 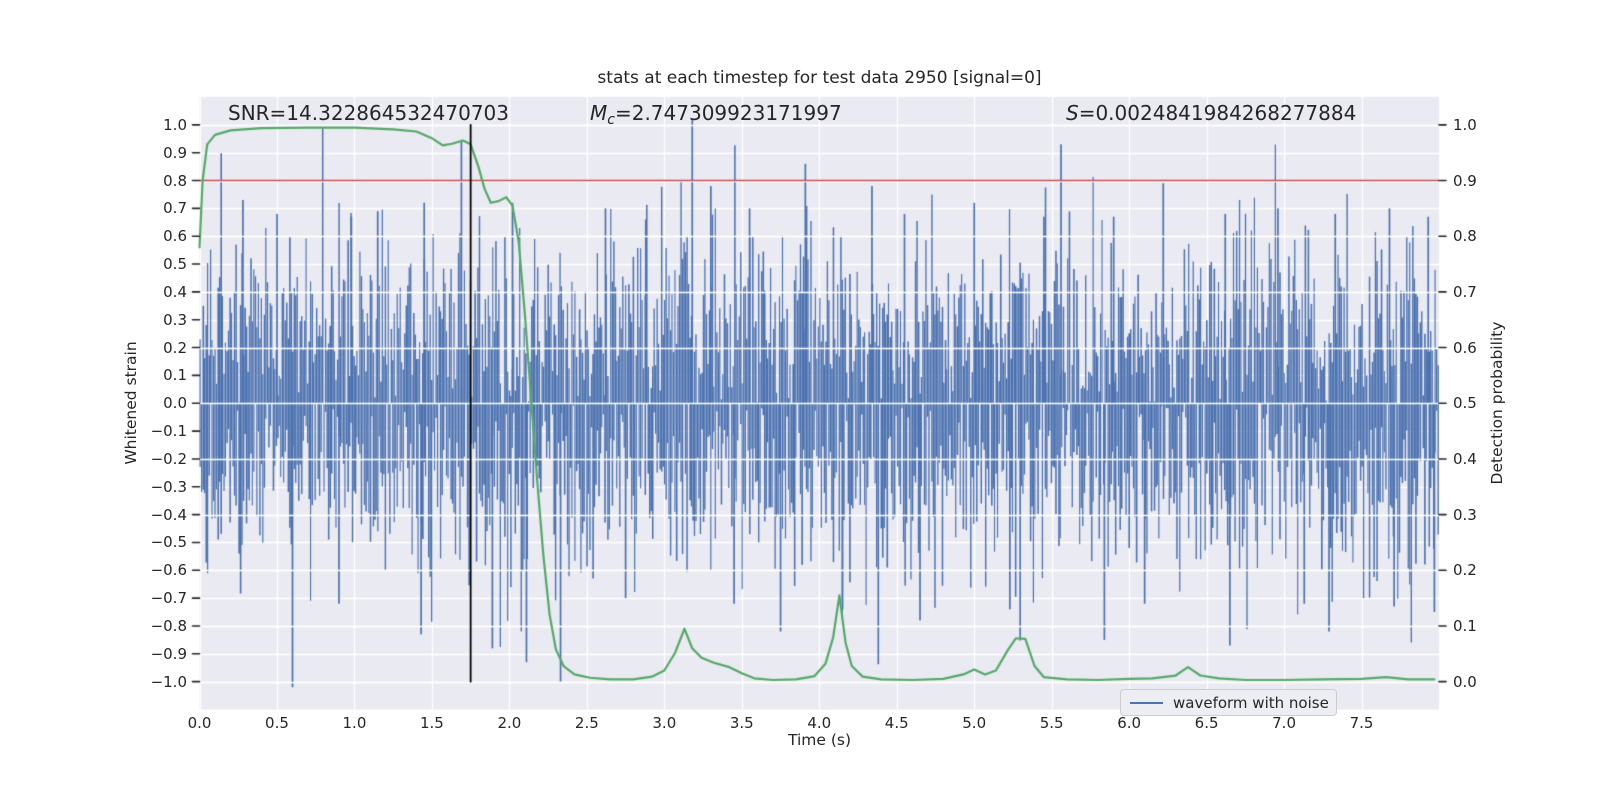 What do you see at coordinates (1465, 403) in the screenshot?
I see `right-y-tick-label: 0.5` at bounding box center [1465, 403].